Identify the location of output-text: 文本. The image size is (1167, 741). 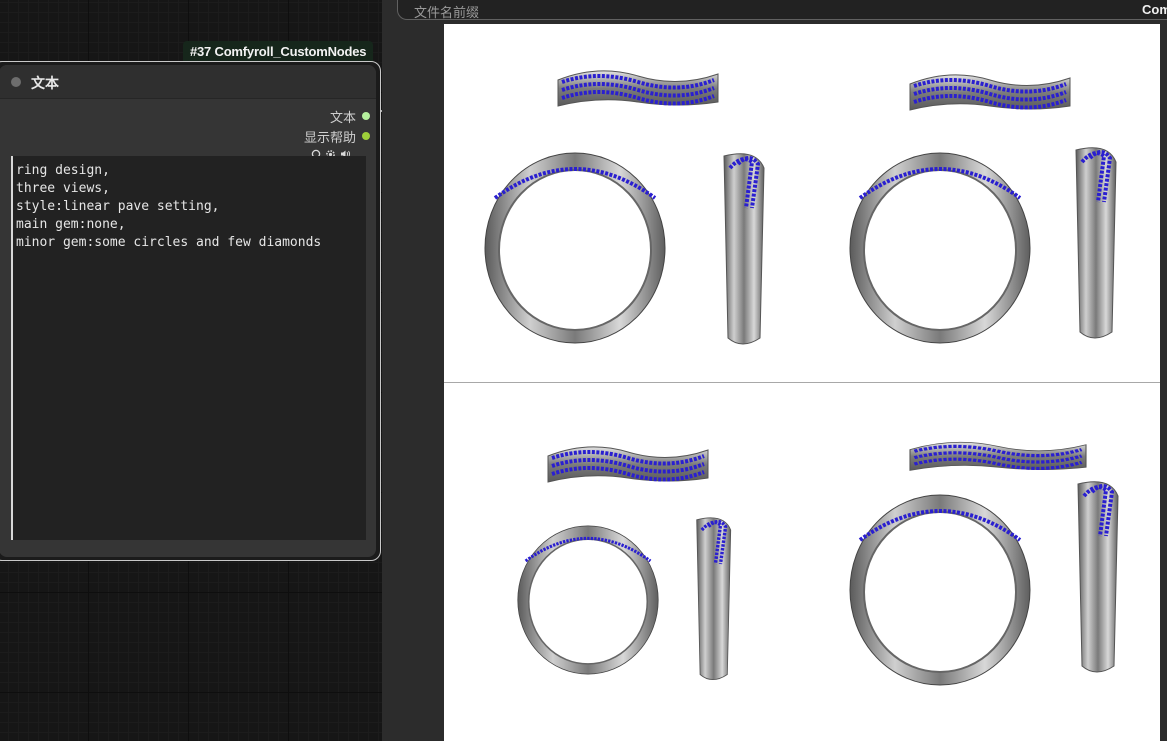
(349, 116).